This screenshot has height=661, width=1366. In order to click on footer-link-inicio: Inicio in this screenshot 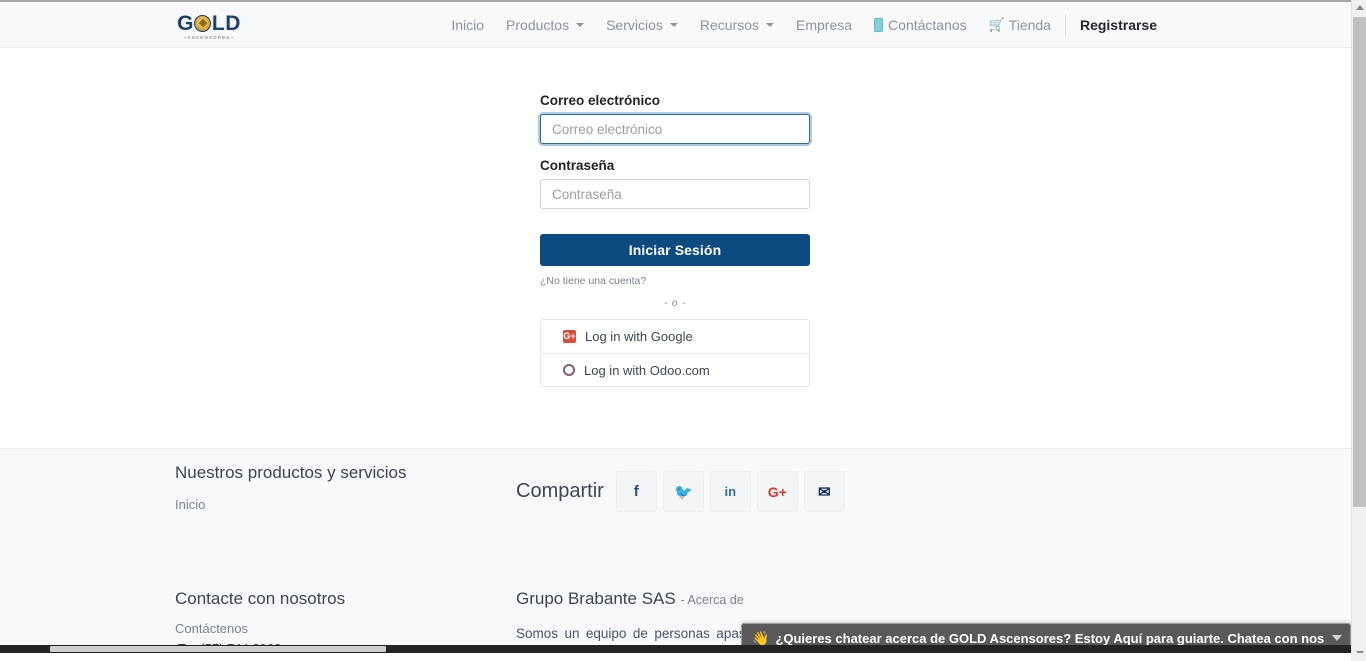, I will do `click(335, 504)`.